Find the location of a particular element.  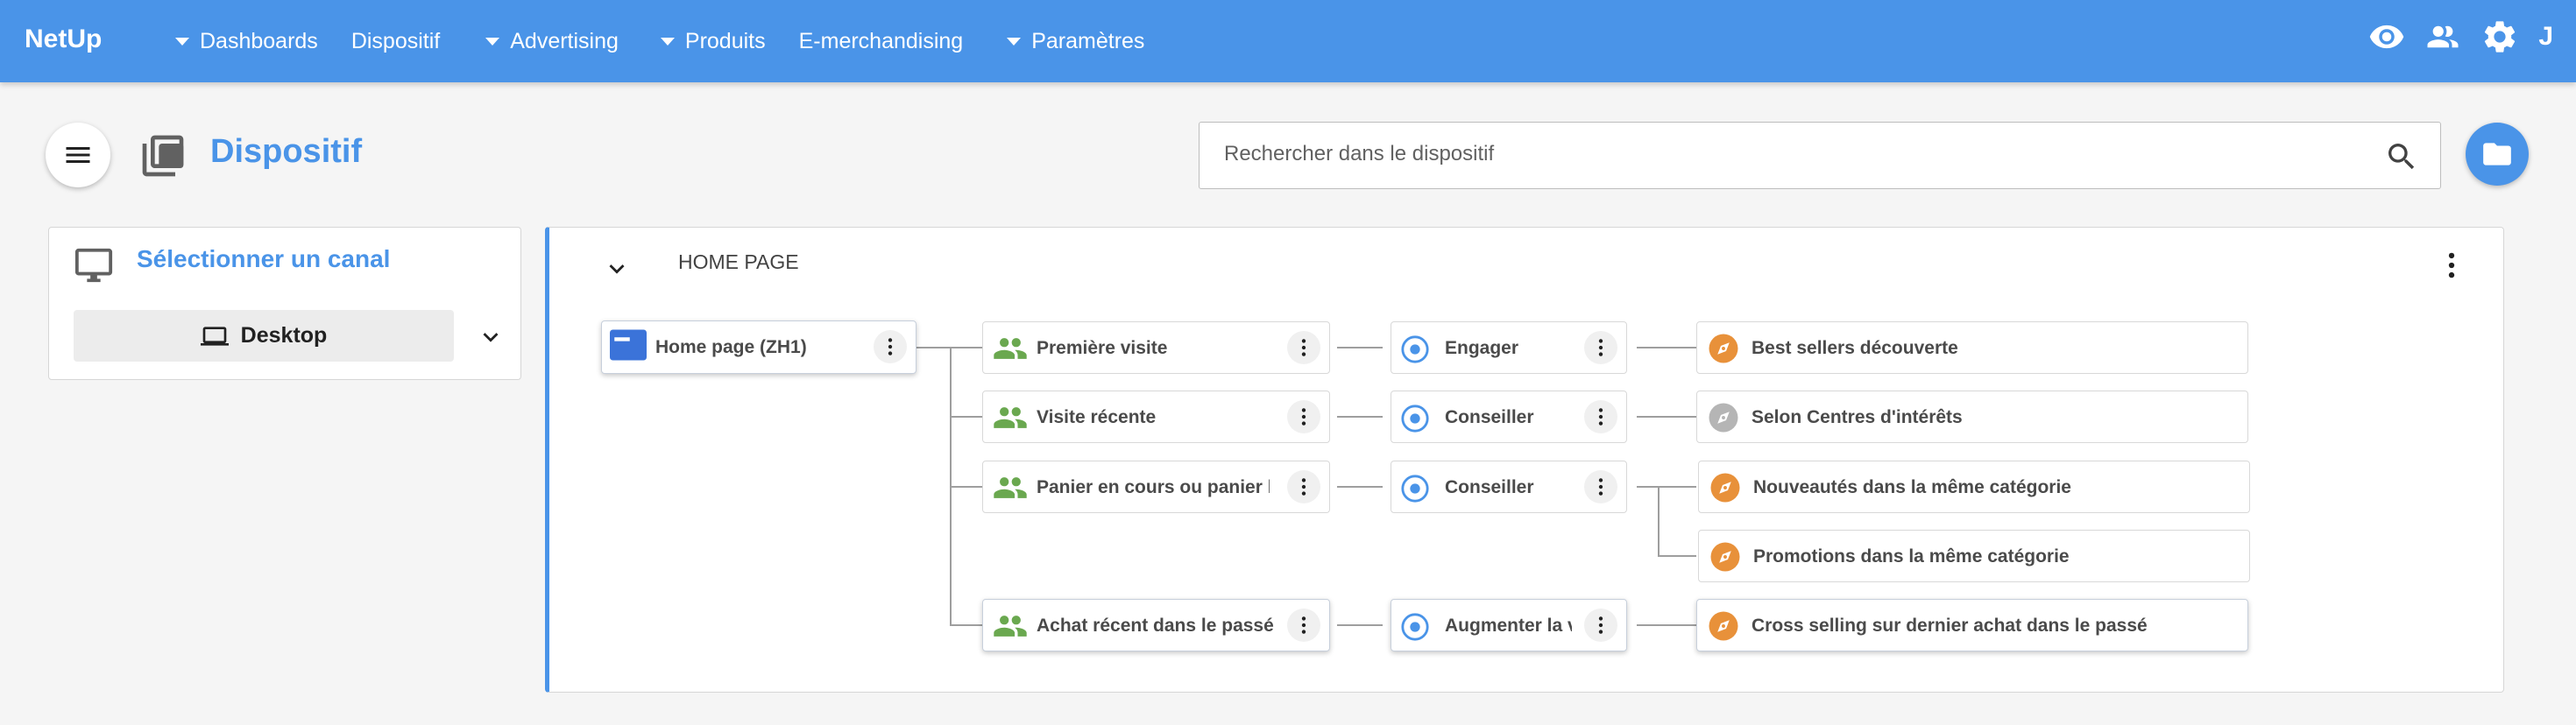

nav-label: Advertising is located at coordinates (564, 40).